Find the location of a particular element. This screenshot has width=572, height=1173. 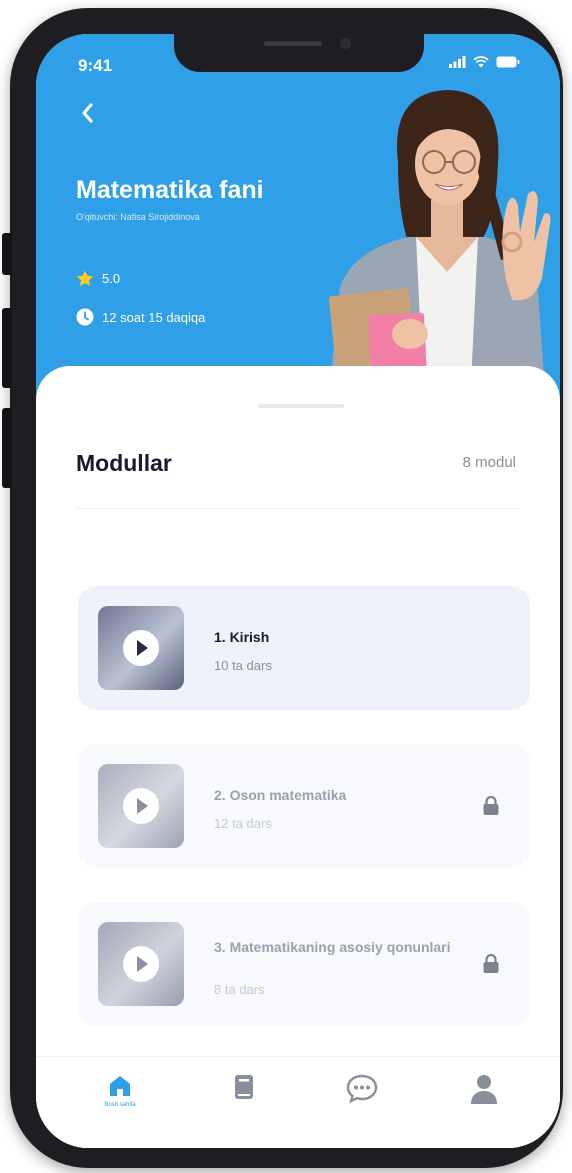

book-icon is located at coordinates (244, 1087).